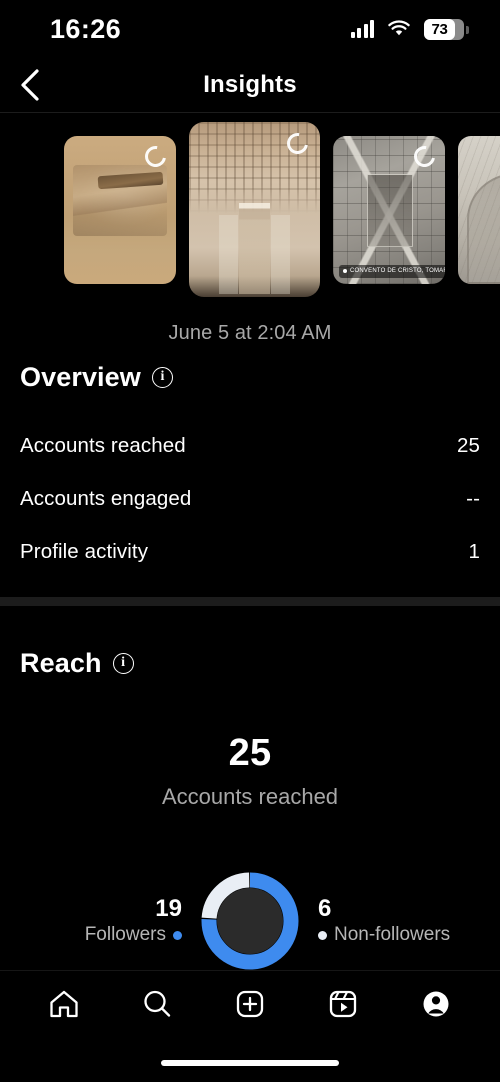 The width and height of the screenshot is (500, 1082). What do you see at coordinates (325, 908) in the screenshot?
I see `legend-non-followers-value: 6` at bounding box center [325, 908].